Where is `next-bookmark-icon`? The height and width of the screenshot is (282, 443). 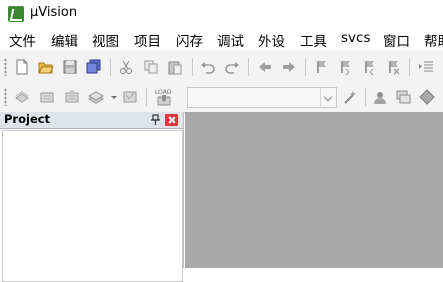 next-bookmark-icon is located at coordinates (369, 67).